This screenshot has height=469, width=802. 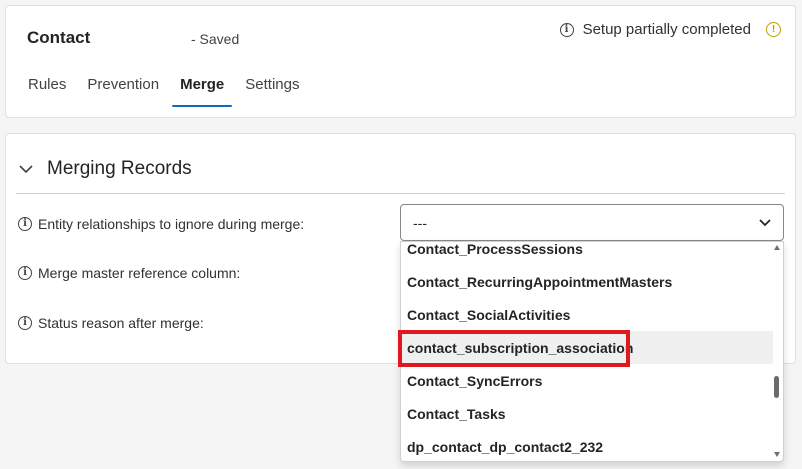 What do you see at coordinates (777, 454) in the screenshot?
I see `scroll-down-arrow-icon` at bounding box center [777, 454].